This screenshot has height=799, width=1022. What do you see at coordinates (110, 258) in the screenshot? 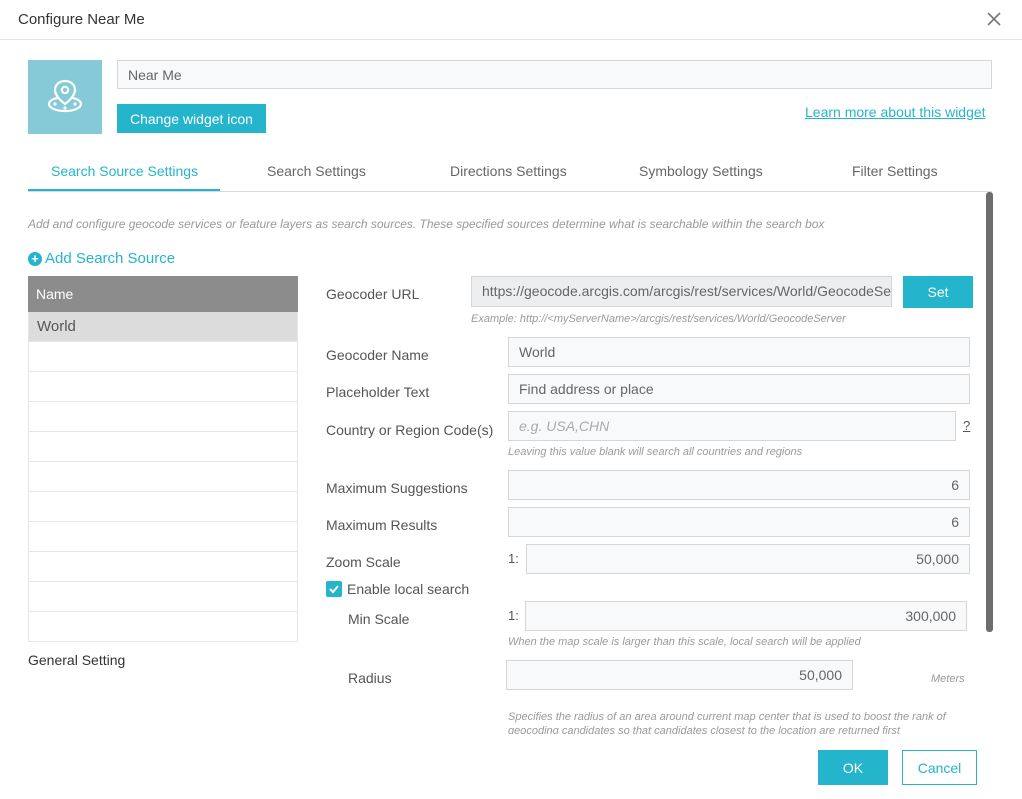
I see `add-search-source-label: Add Search Source` at bounding box center [110, 258].